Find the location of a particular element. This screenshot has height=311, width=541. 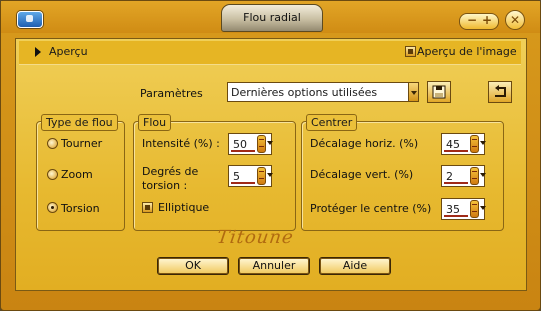

window-title: Flou radial is located at coordinates (272, 17).